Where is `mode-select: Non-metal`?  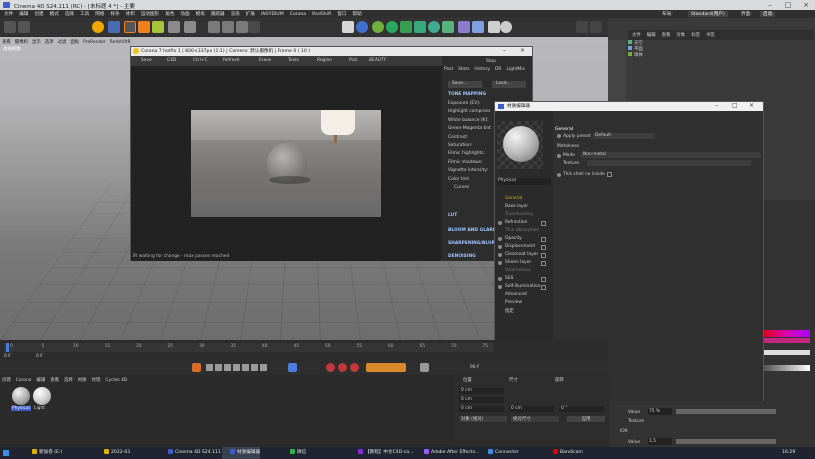
mode-select: Non-metal is located at coordinates (671, 155).